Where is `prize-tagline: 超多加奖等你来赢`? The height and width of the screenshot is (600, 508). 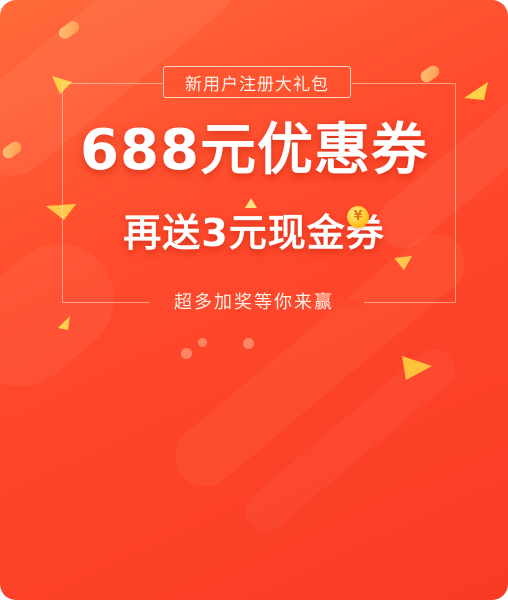
prize-tagline: 超多加奖等你来赢 is located at coordinates (254, 302).